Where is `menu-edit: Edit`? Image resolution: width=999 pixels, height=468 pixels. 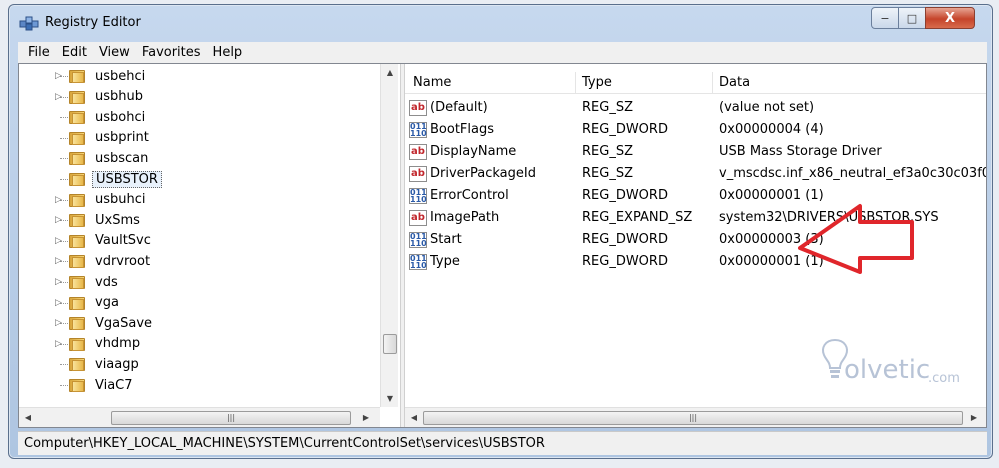 menu-edit: Edit is located at coordinates (74, 52).